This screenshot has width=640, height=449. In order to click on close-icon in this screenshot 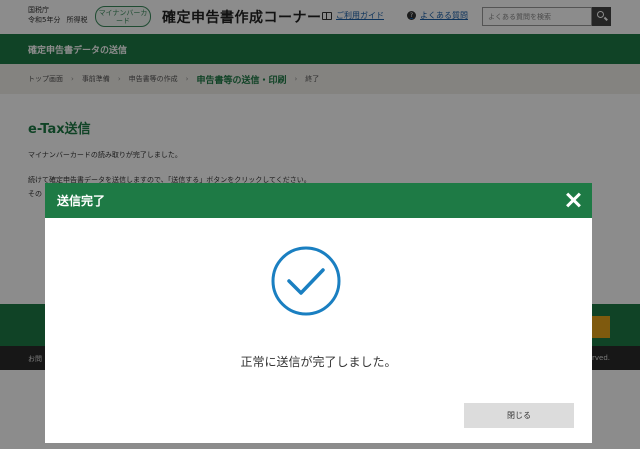, I will do `click(573, 200)`.